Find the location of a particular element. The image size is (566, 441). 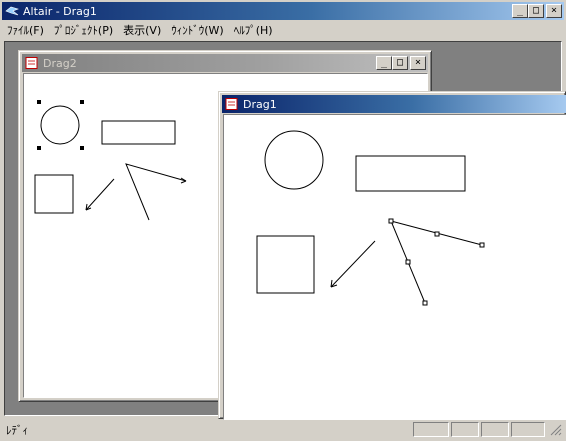

main-title: Altair - Drag1 is located at coordinates (60, 11).